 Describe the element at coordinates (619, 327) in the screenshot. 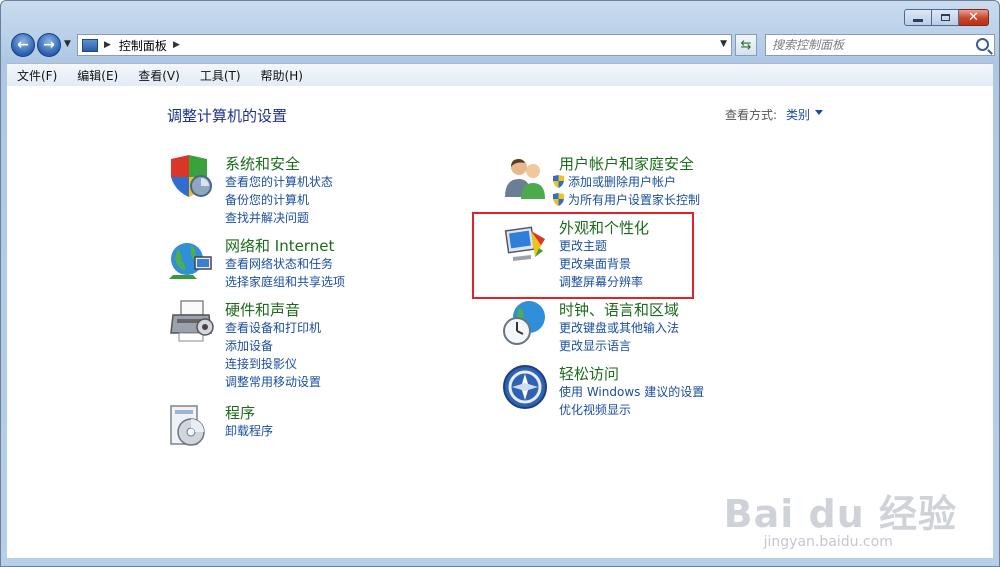

I see `link-change-keyboard-input: 更改键盘或其他输入法` at that location.